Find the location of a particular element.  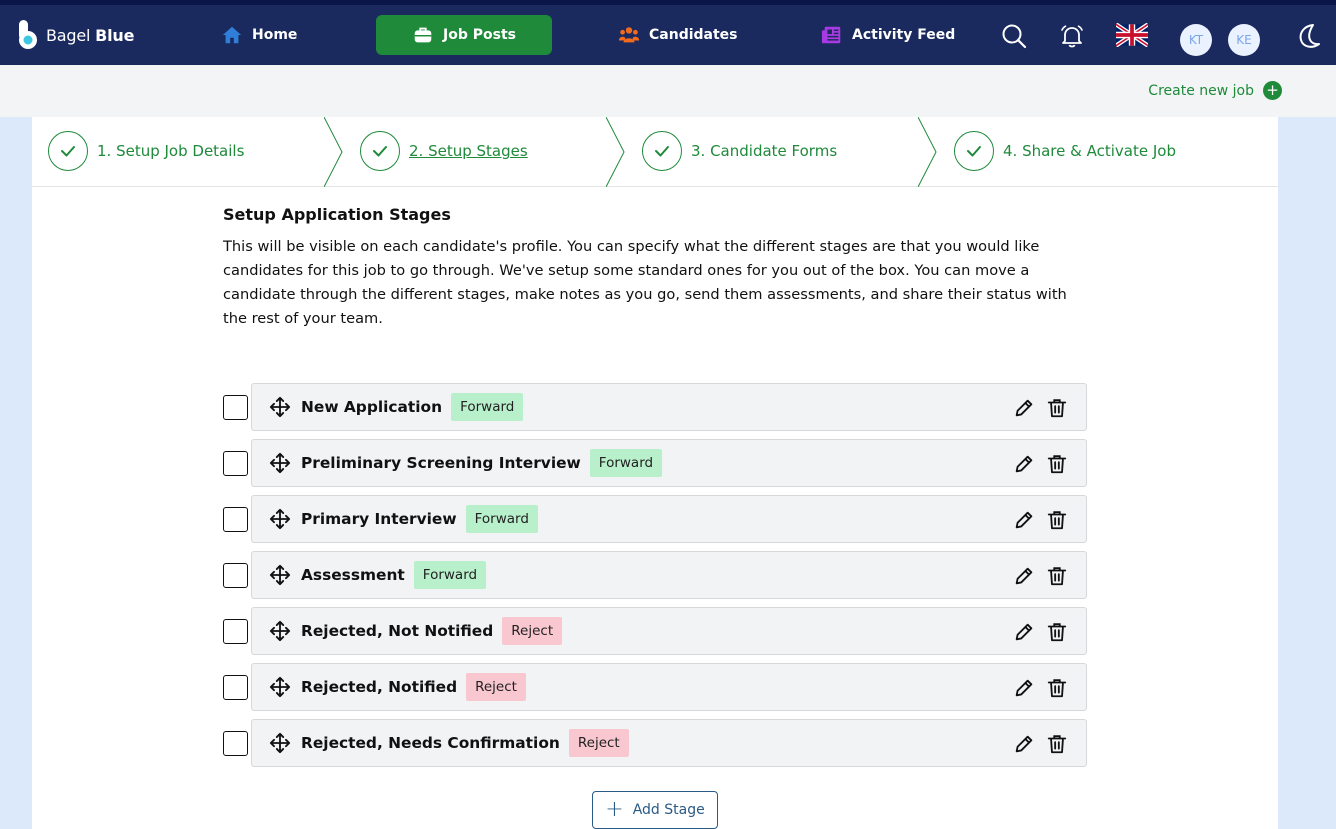

nav-home: Home is located at coordinates (259, 35).